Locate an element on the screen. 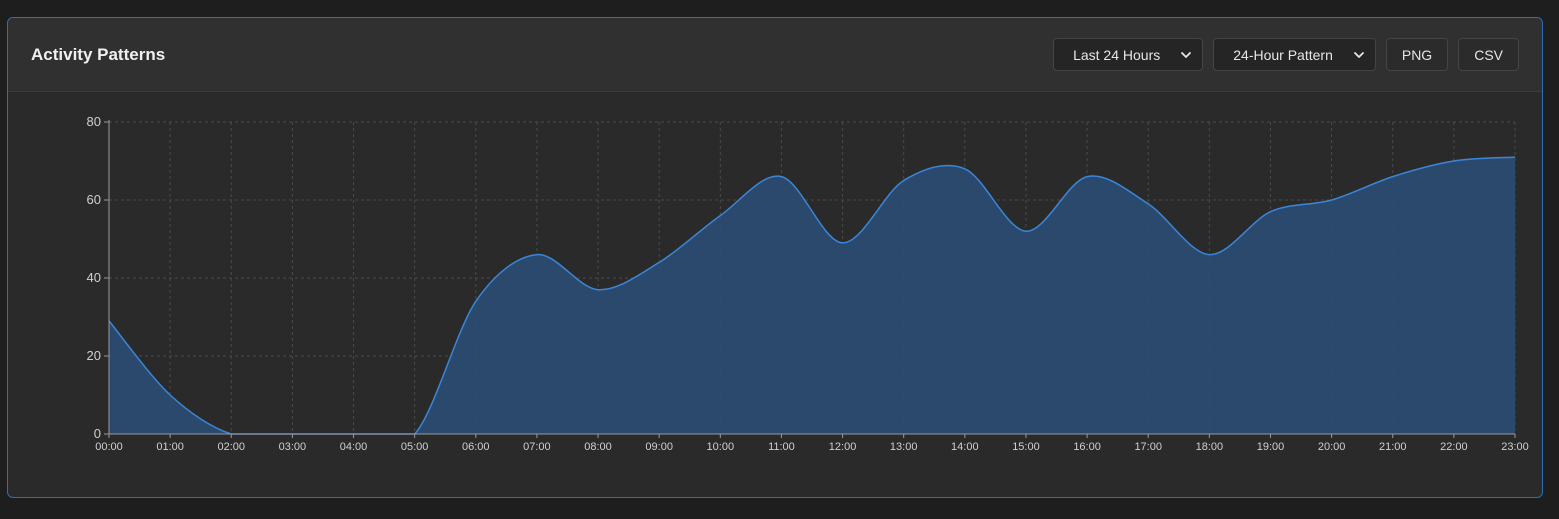 The height and width of the screenshot is (519, 1559). y-tick-label: 20 is located at coordinates (94, 355).